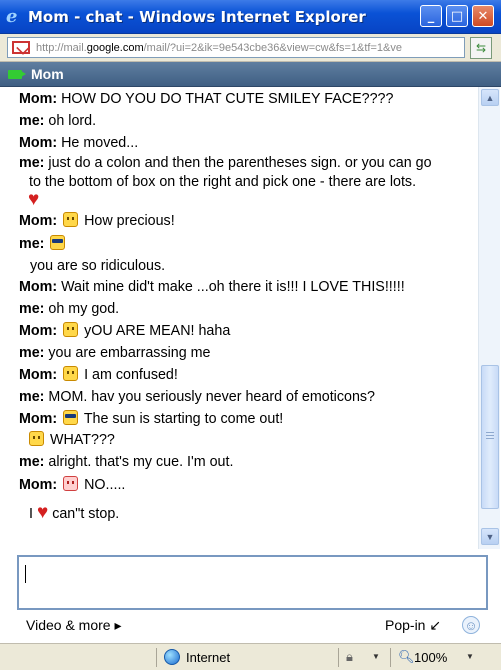  What do you see at coordinates (490, 536) in the screenshot?
I see `scroll-down-button: ▼` at bounding box center [490, 536].